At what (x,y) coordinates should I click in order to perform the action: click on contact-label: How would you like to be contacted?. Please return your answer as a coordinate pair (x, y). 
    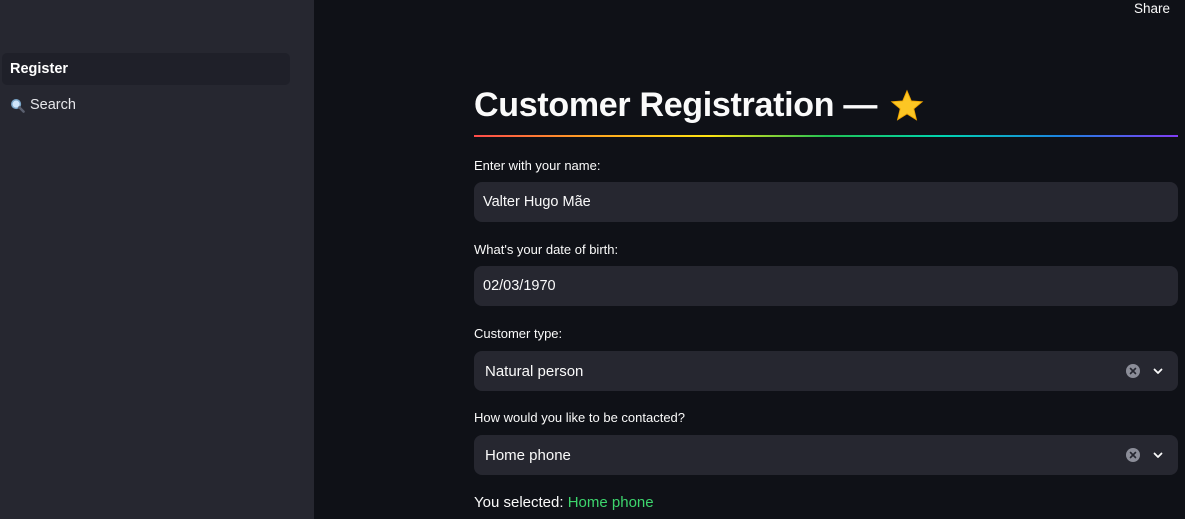
    Looking at the image, I should click on (580, 417).